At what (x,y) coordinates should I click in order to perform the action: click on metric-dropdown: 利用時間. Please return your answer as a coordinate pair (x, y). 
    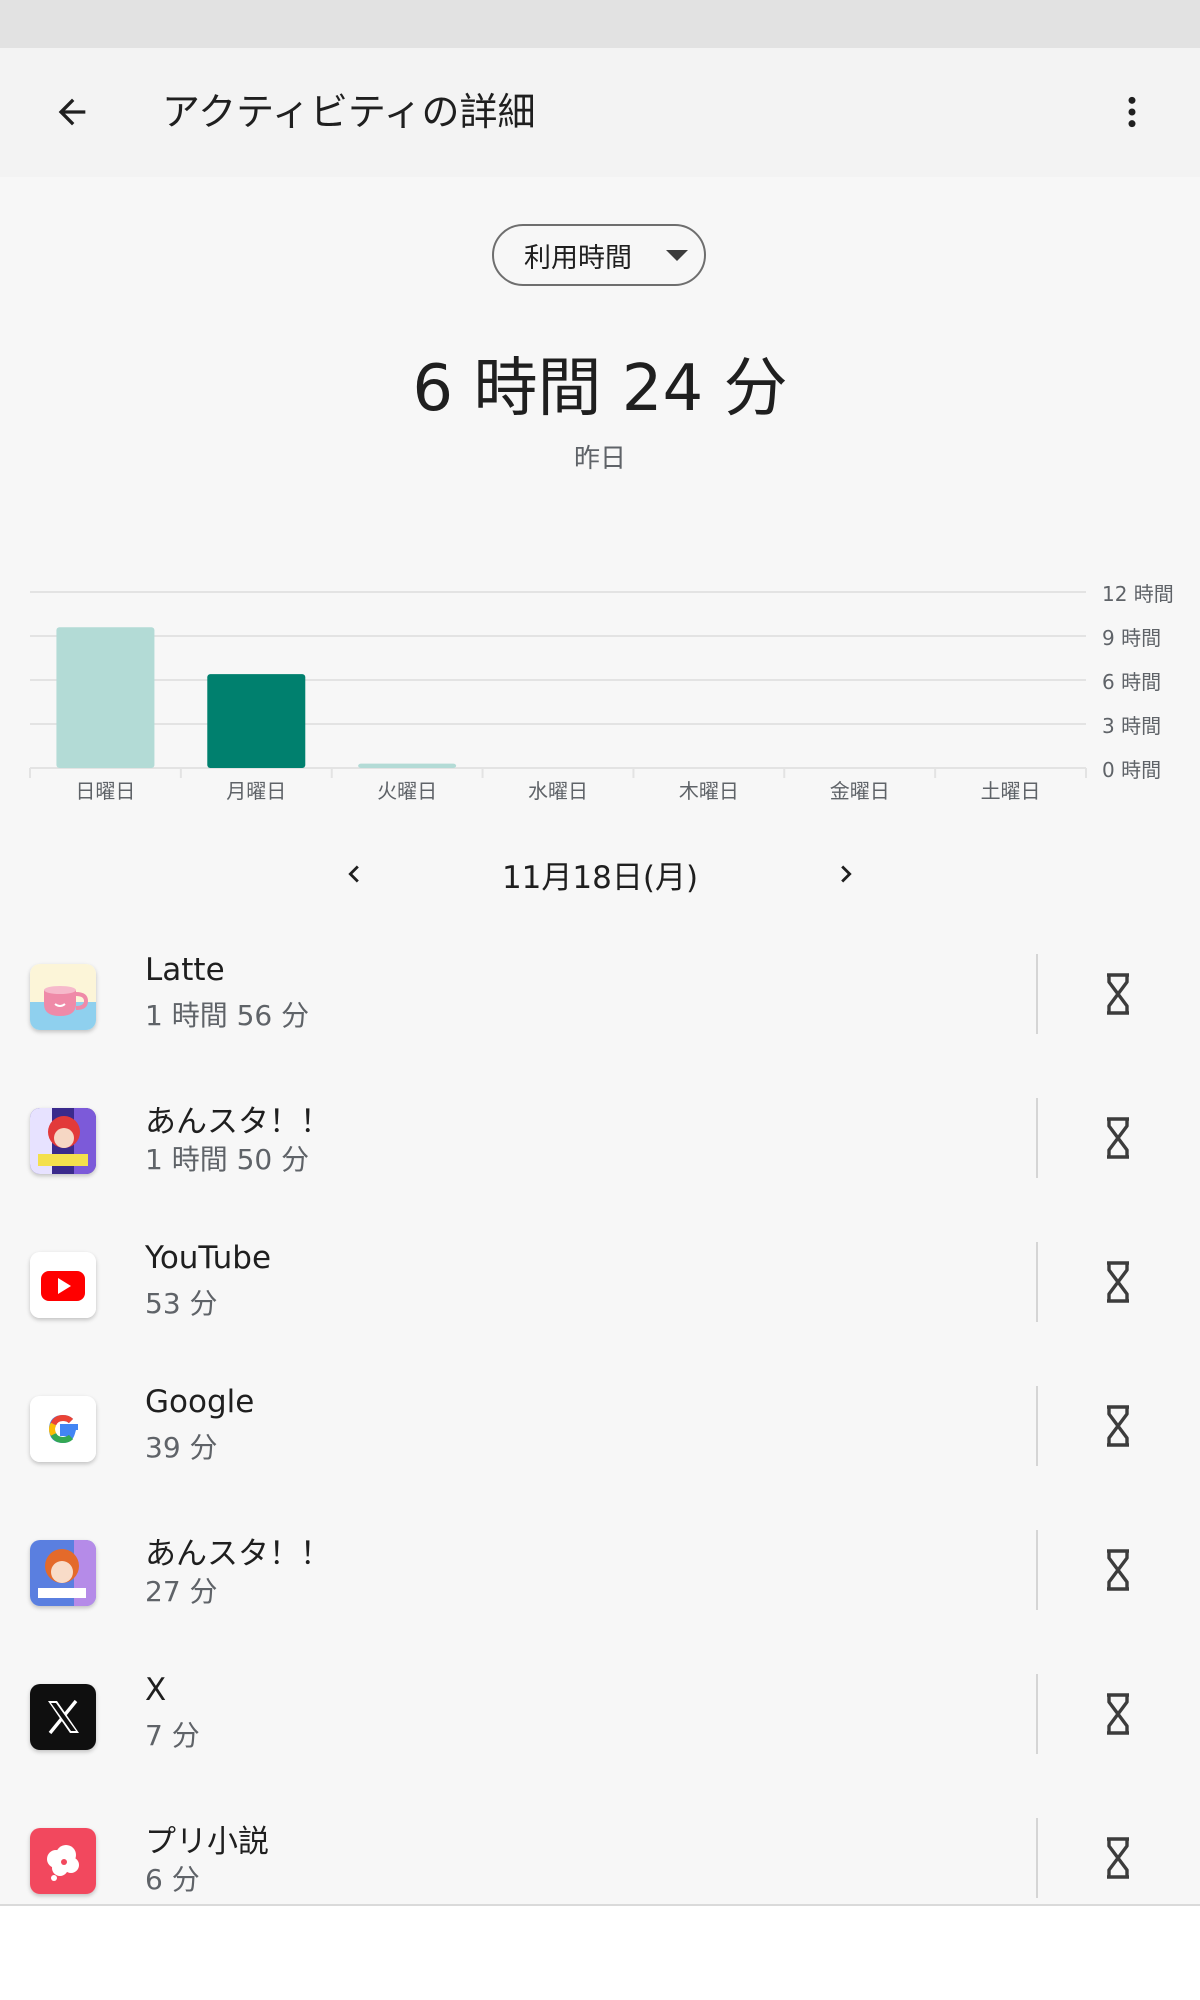
    Looking at the image, I should click on (599, 255).